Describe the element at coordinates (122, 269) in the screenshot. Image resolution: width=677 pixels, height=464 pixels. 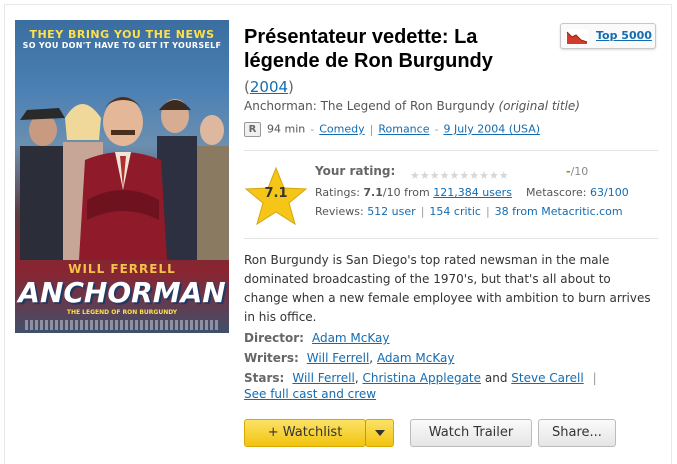
I see `poster-actor: WILL FERRELL` at that location.